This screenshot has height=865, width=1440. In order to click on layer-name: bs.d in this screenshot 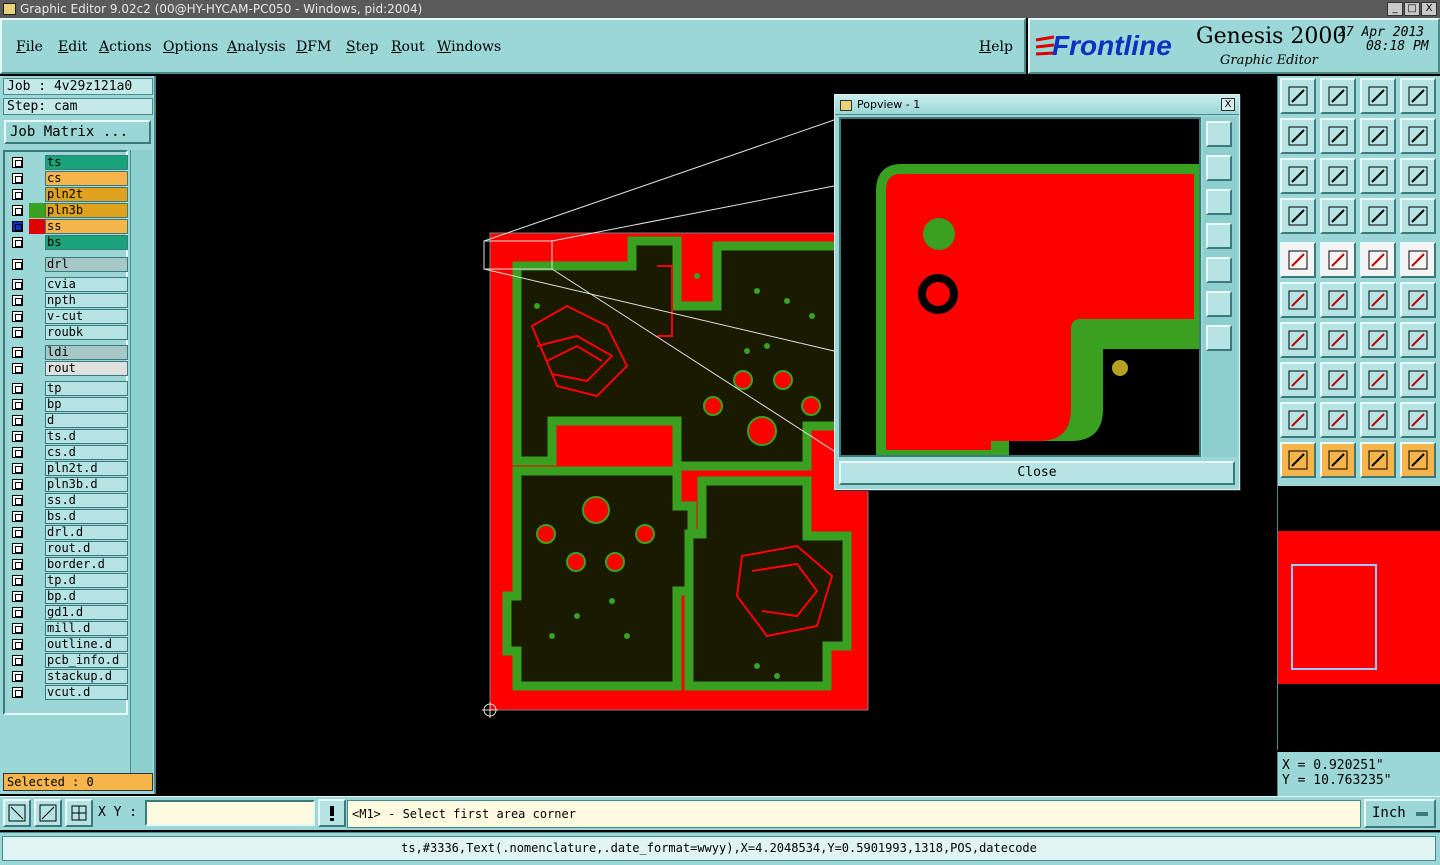, I will do `click(86, 516)`.